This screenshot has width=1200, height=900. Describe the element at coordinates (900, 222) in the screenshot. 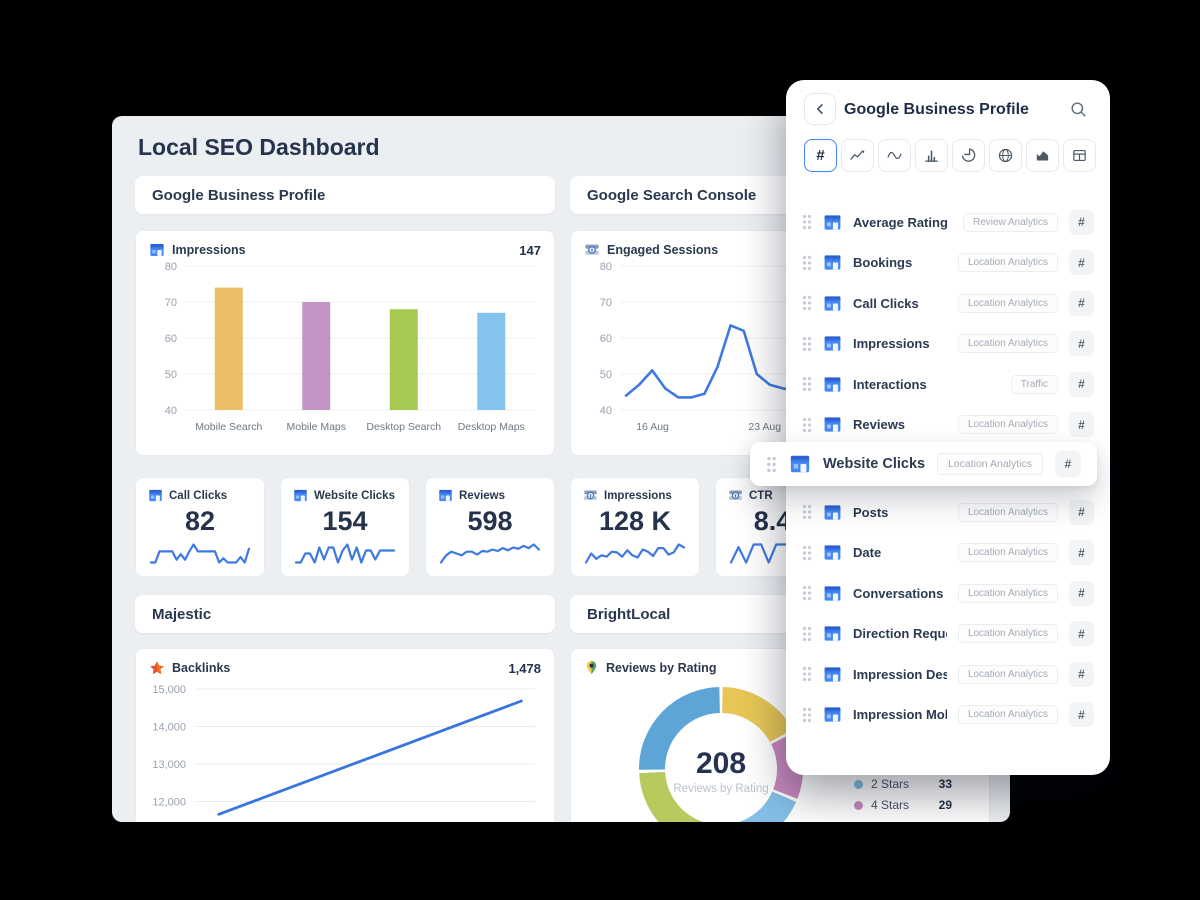

I see `metric-label: Average Rating` at that location.